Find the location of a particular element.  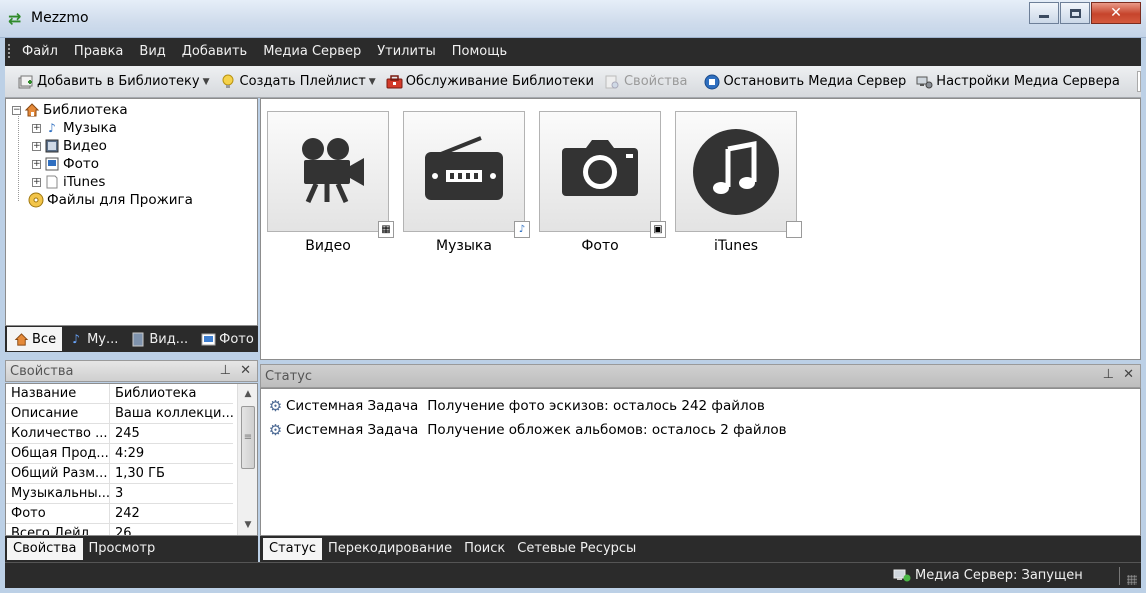

tile-photo is located at coordinates (600, 171).